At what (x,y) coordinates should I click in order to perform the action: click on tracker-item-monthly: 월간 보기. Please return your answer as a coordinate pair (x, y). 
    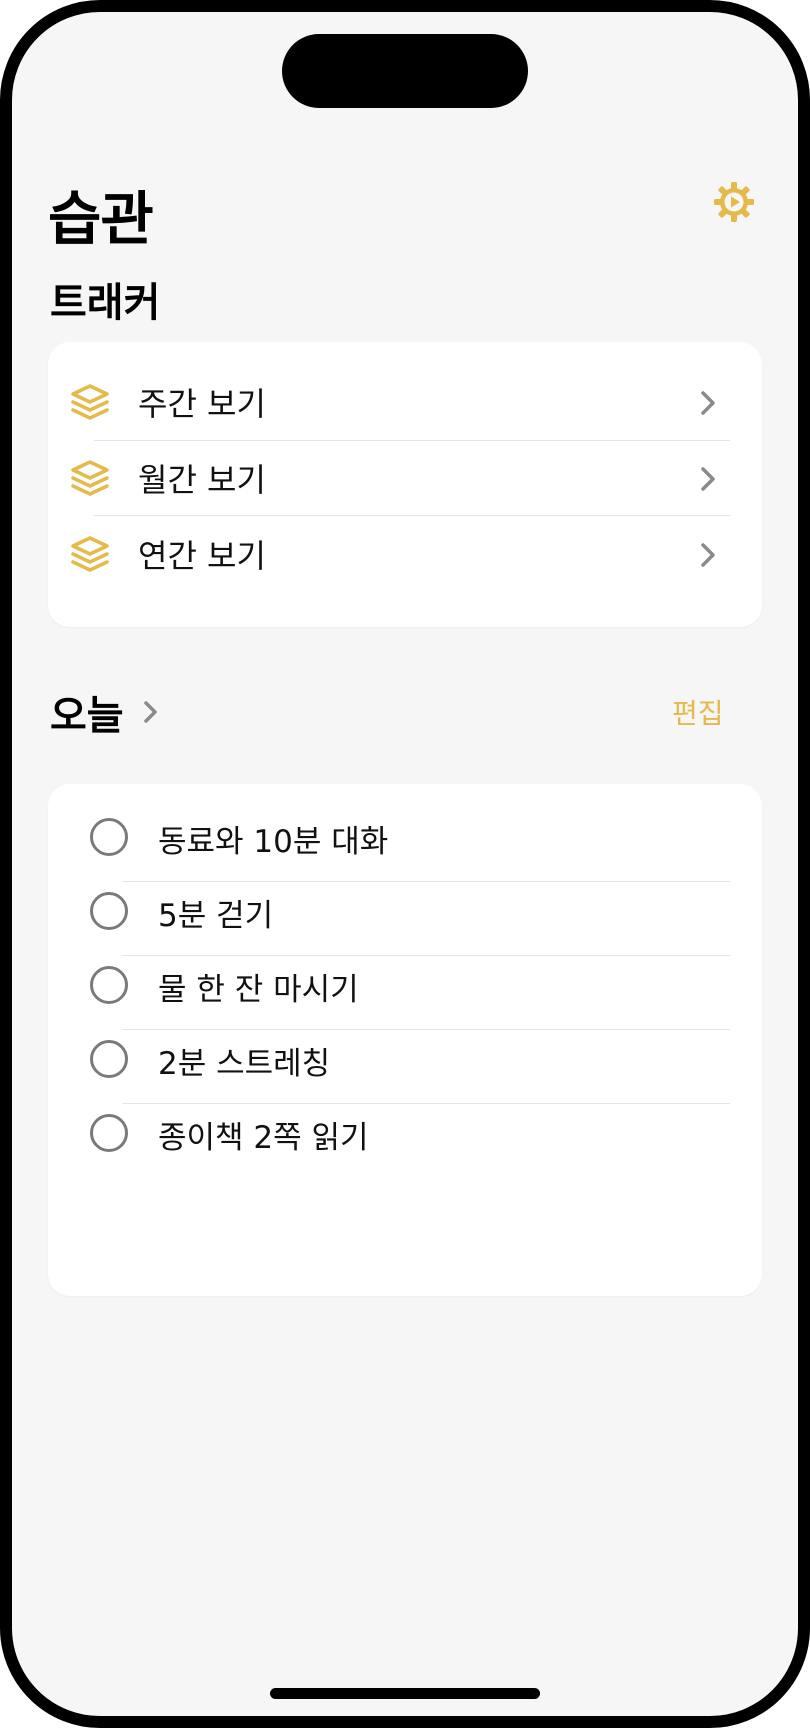
    Looking at the image, I should click on (405, 477).